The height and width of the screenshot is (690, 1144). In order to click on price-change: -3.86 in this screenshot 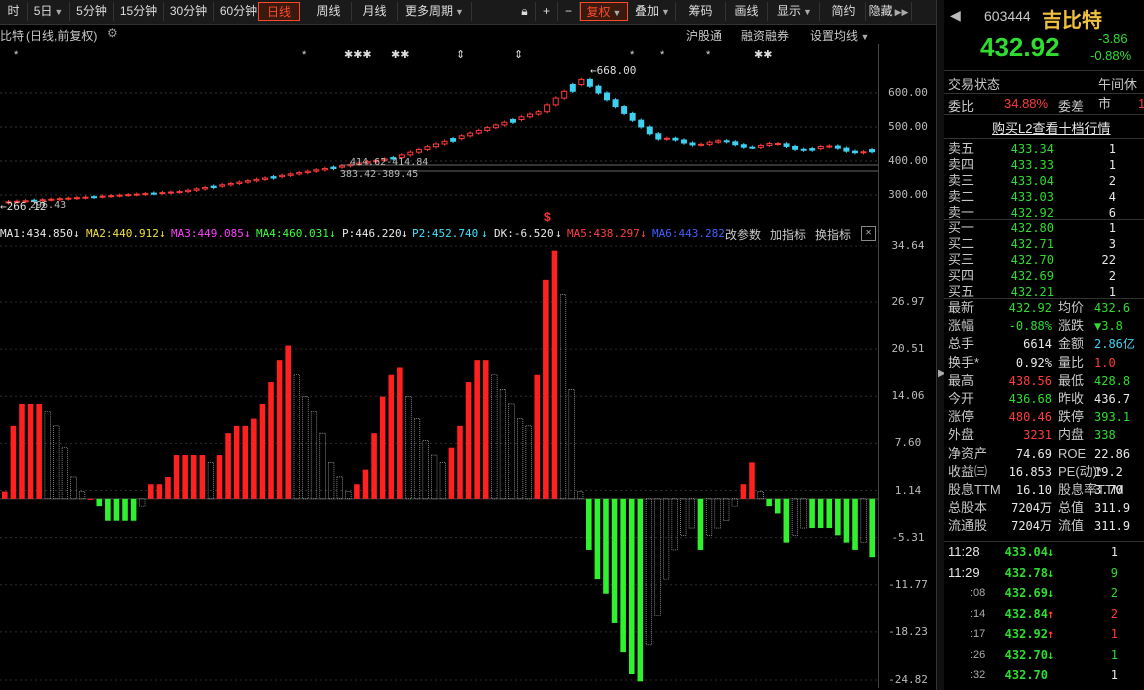, I will do `click(1113, 38)`.